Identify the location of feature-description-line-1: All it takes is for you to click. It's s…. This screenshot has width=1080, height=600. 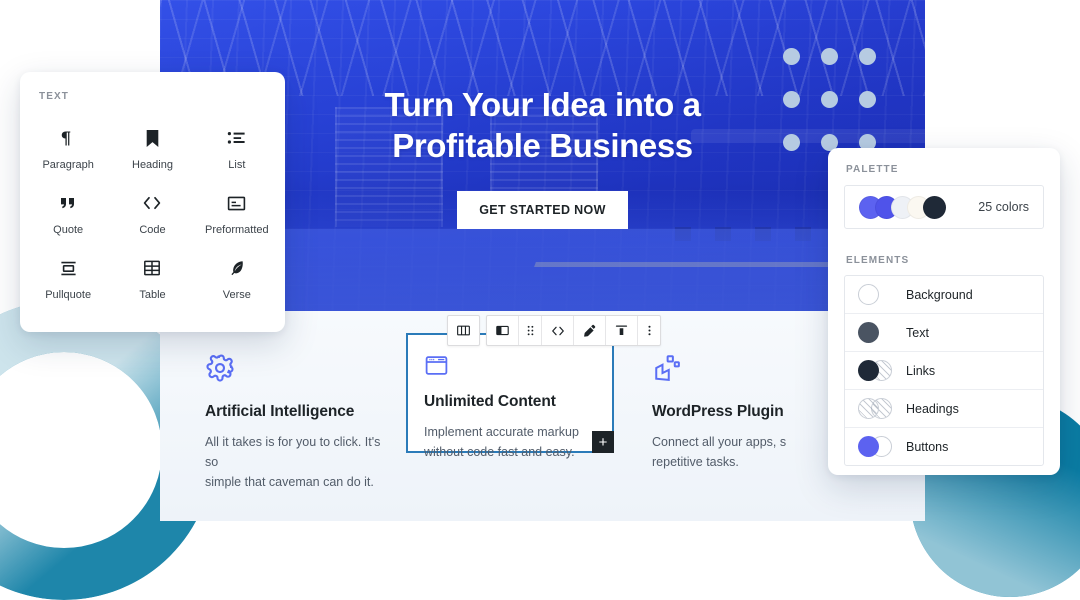
(293, 452).